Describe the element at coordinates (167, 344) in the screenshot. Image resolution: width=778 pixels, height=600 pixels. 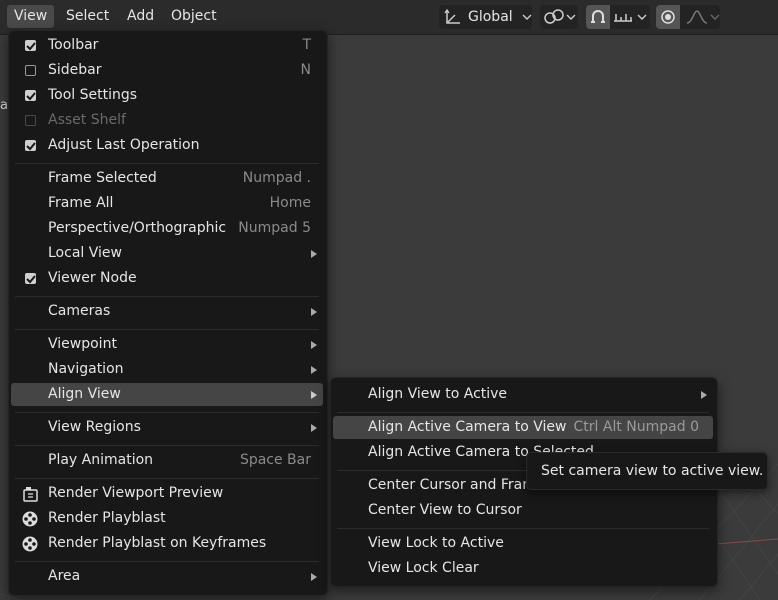
I see `menu-item-viewpoint: Viewpoint` at that location.